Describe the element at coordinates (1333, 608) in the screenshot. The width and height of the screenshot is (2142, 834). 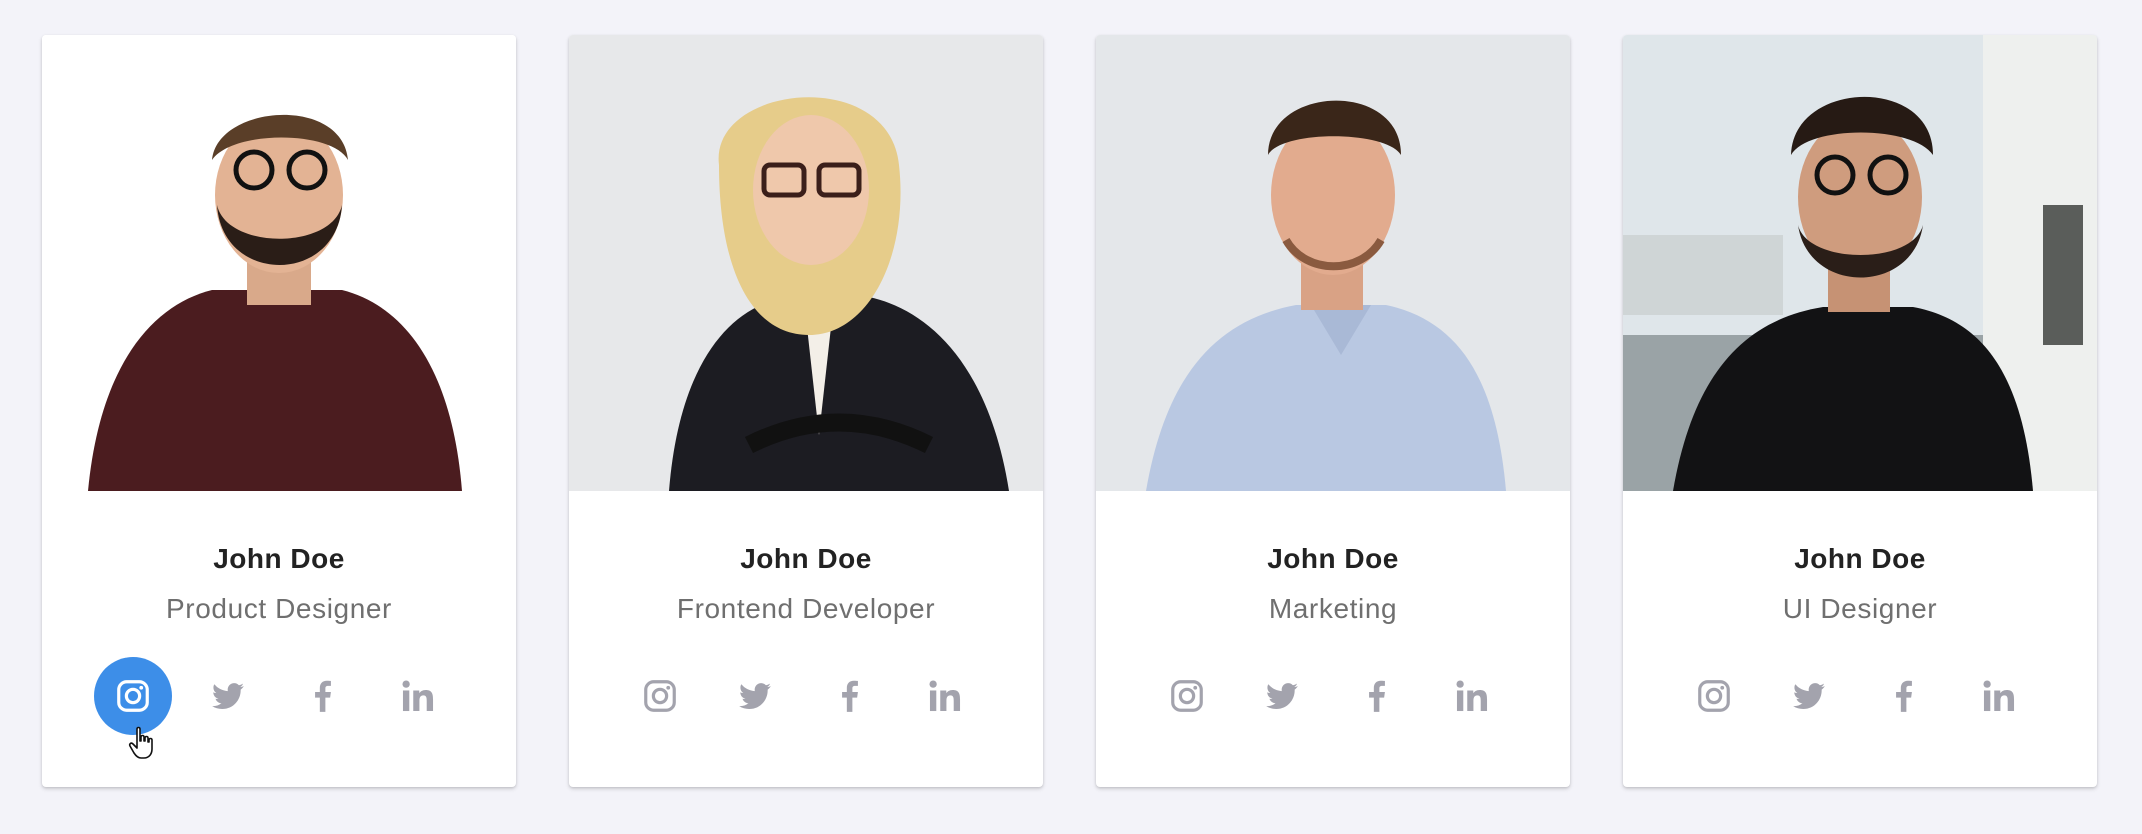
I see `member-role: Marketing` at that location.